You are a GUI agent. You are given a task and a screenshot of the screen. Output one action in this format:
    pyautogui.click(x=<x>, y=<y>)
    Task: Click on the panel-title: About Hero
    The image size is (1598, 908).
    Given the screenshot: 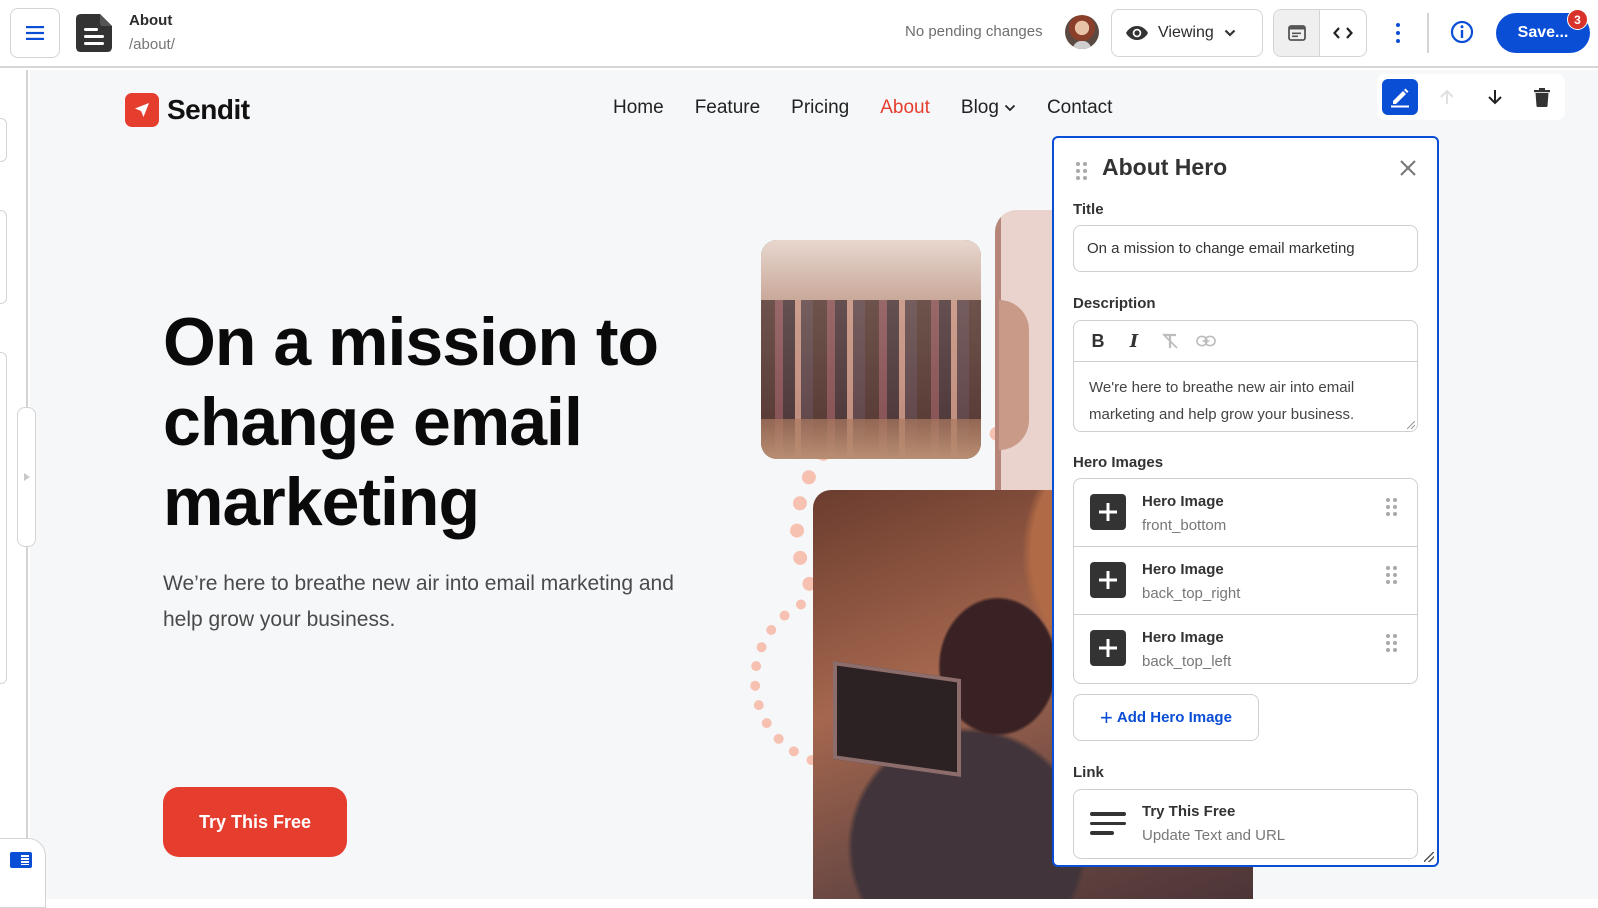 What is the action you would take?
    pyautogui.click(x=1165, y=167)
    